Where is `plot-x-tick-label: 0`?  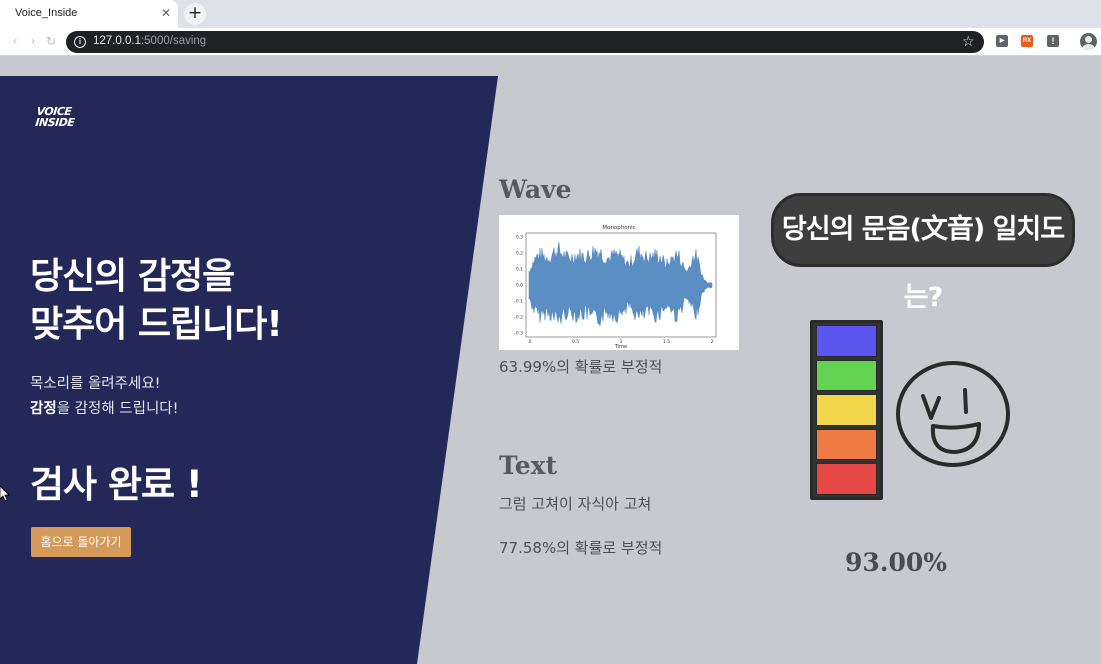 plot-x-tick-label: 0 is located at coordinates (530, 342).